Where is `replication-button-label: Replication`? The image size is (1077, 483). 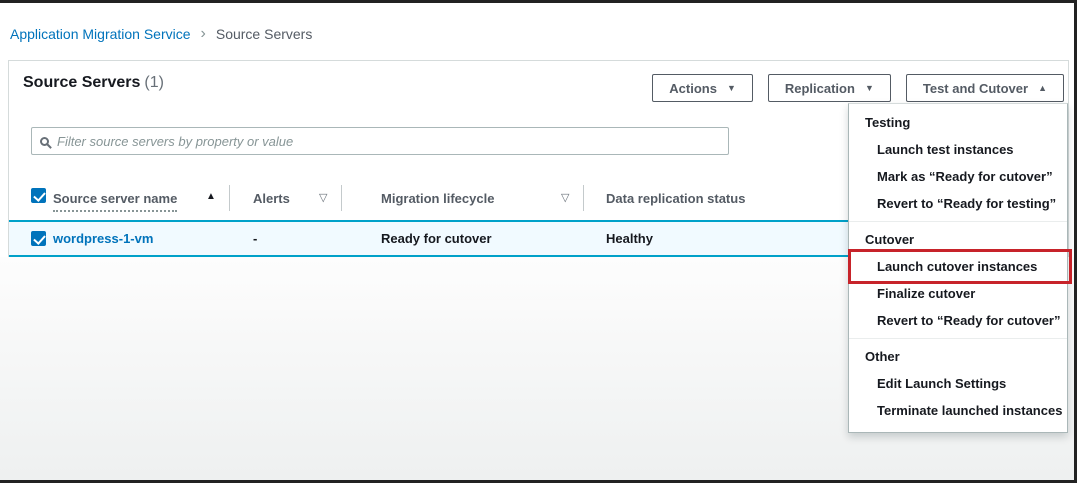 replication-button-label: Replication is located at coordinates (819, 88).